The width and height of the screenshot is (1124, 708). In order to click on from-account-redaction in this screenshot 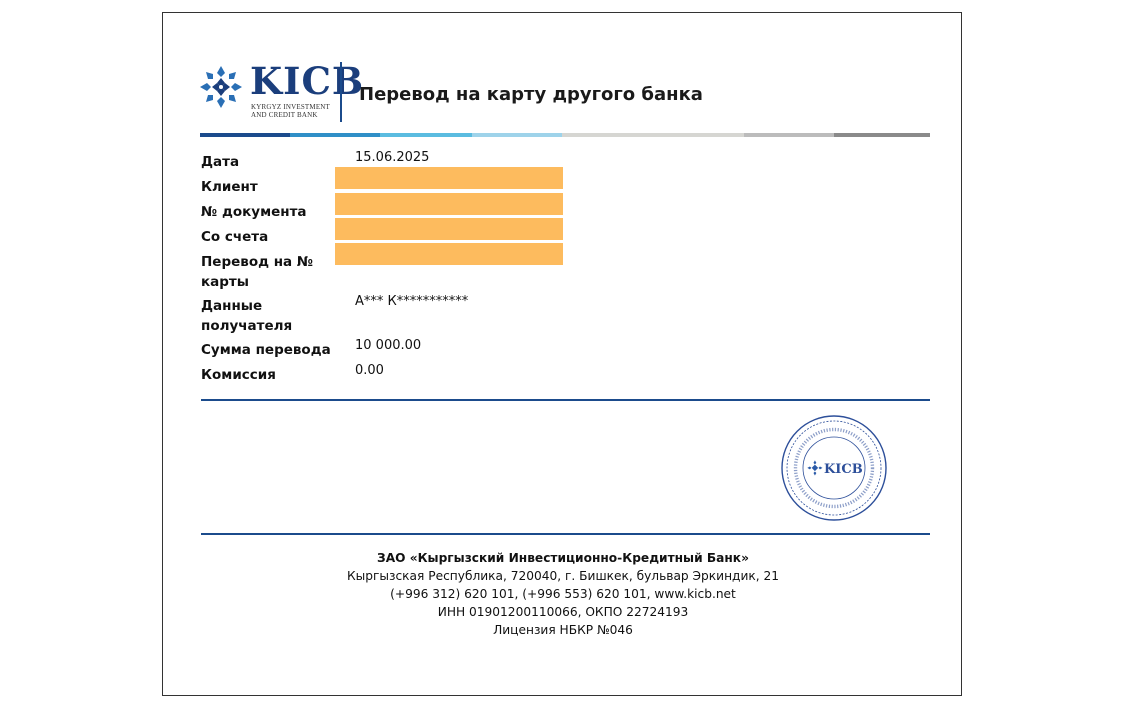, I will do `click(449, 229)`.